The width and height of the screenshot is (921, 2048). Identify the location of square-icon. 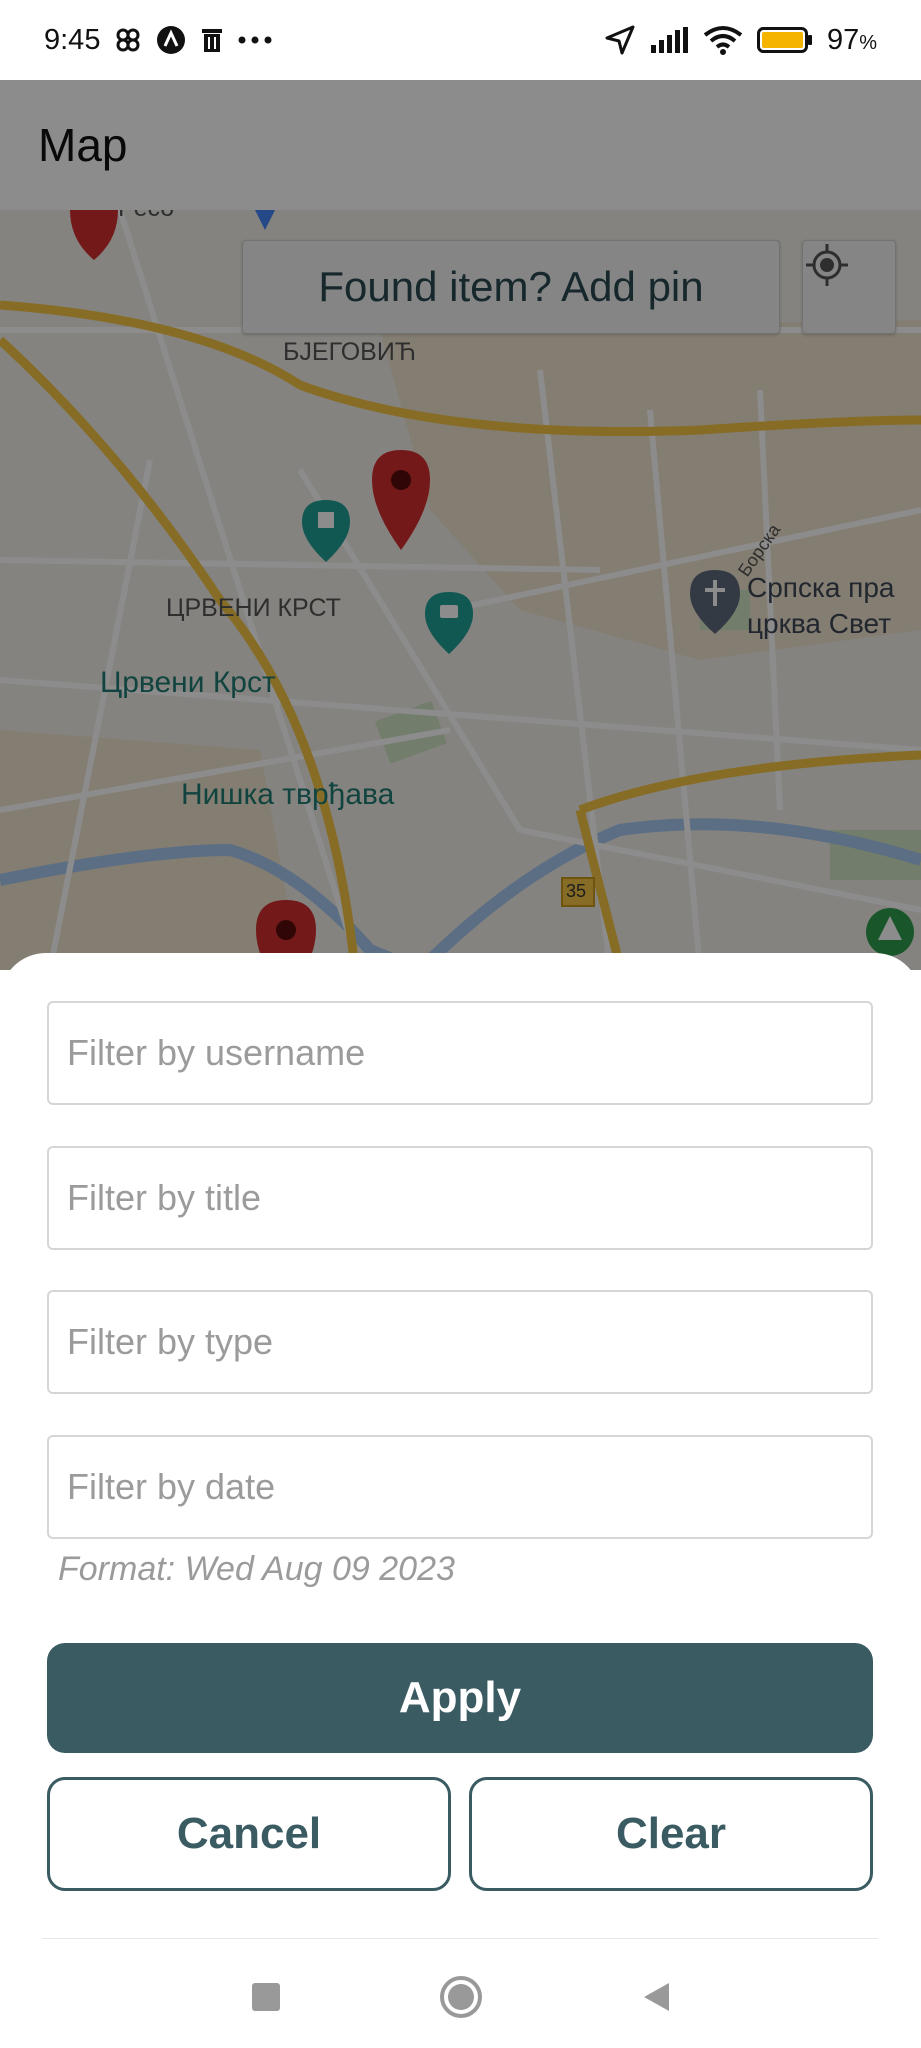
(266, 1999).